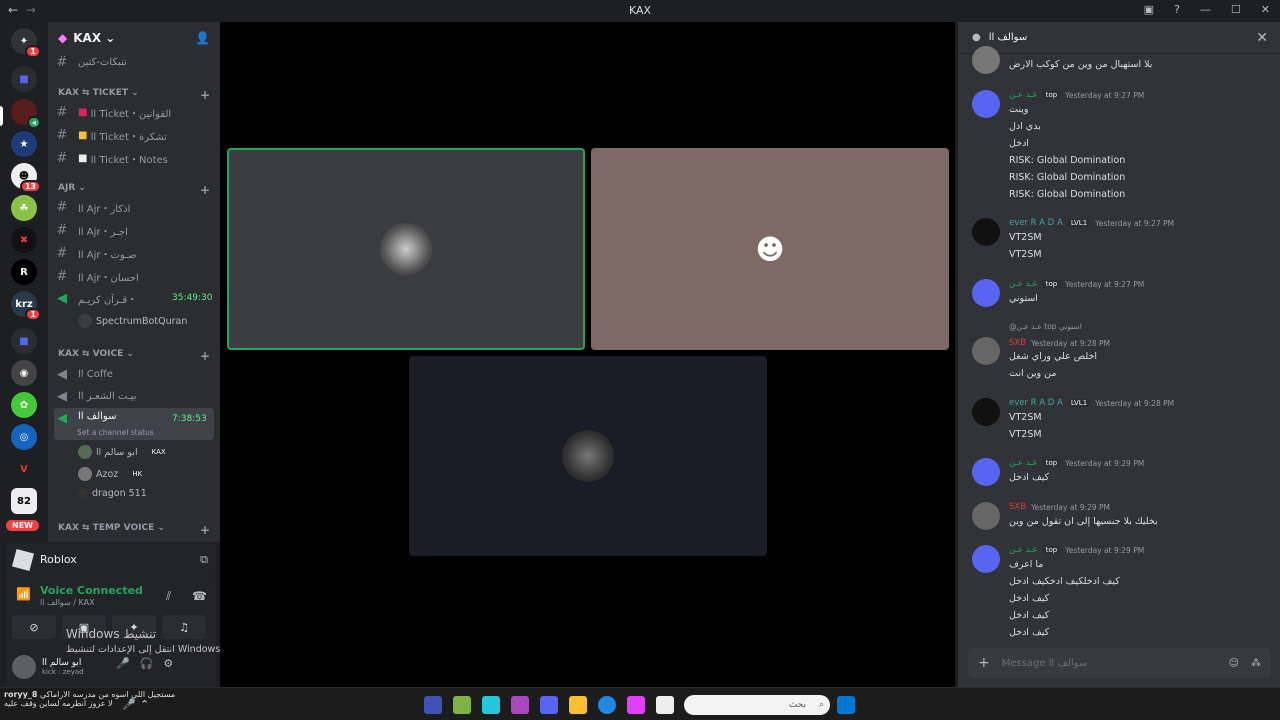  Describe the element at coordinates (132, 321) in the screenshot. I see `voice-user: SpectrumBotQuran` at that location.